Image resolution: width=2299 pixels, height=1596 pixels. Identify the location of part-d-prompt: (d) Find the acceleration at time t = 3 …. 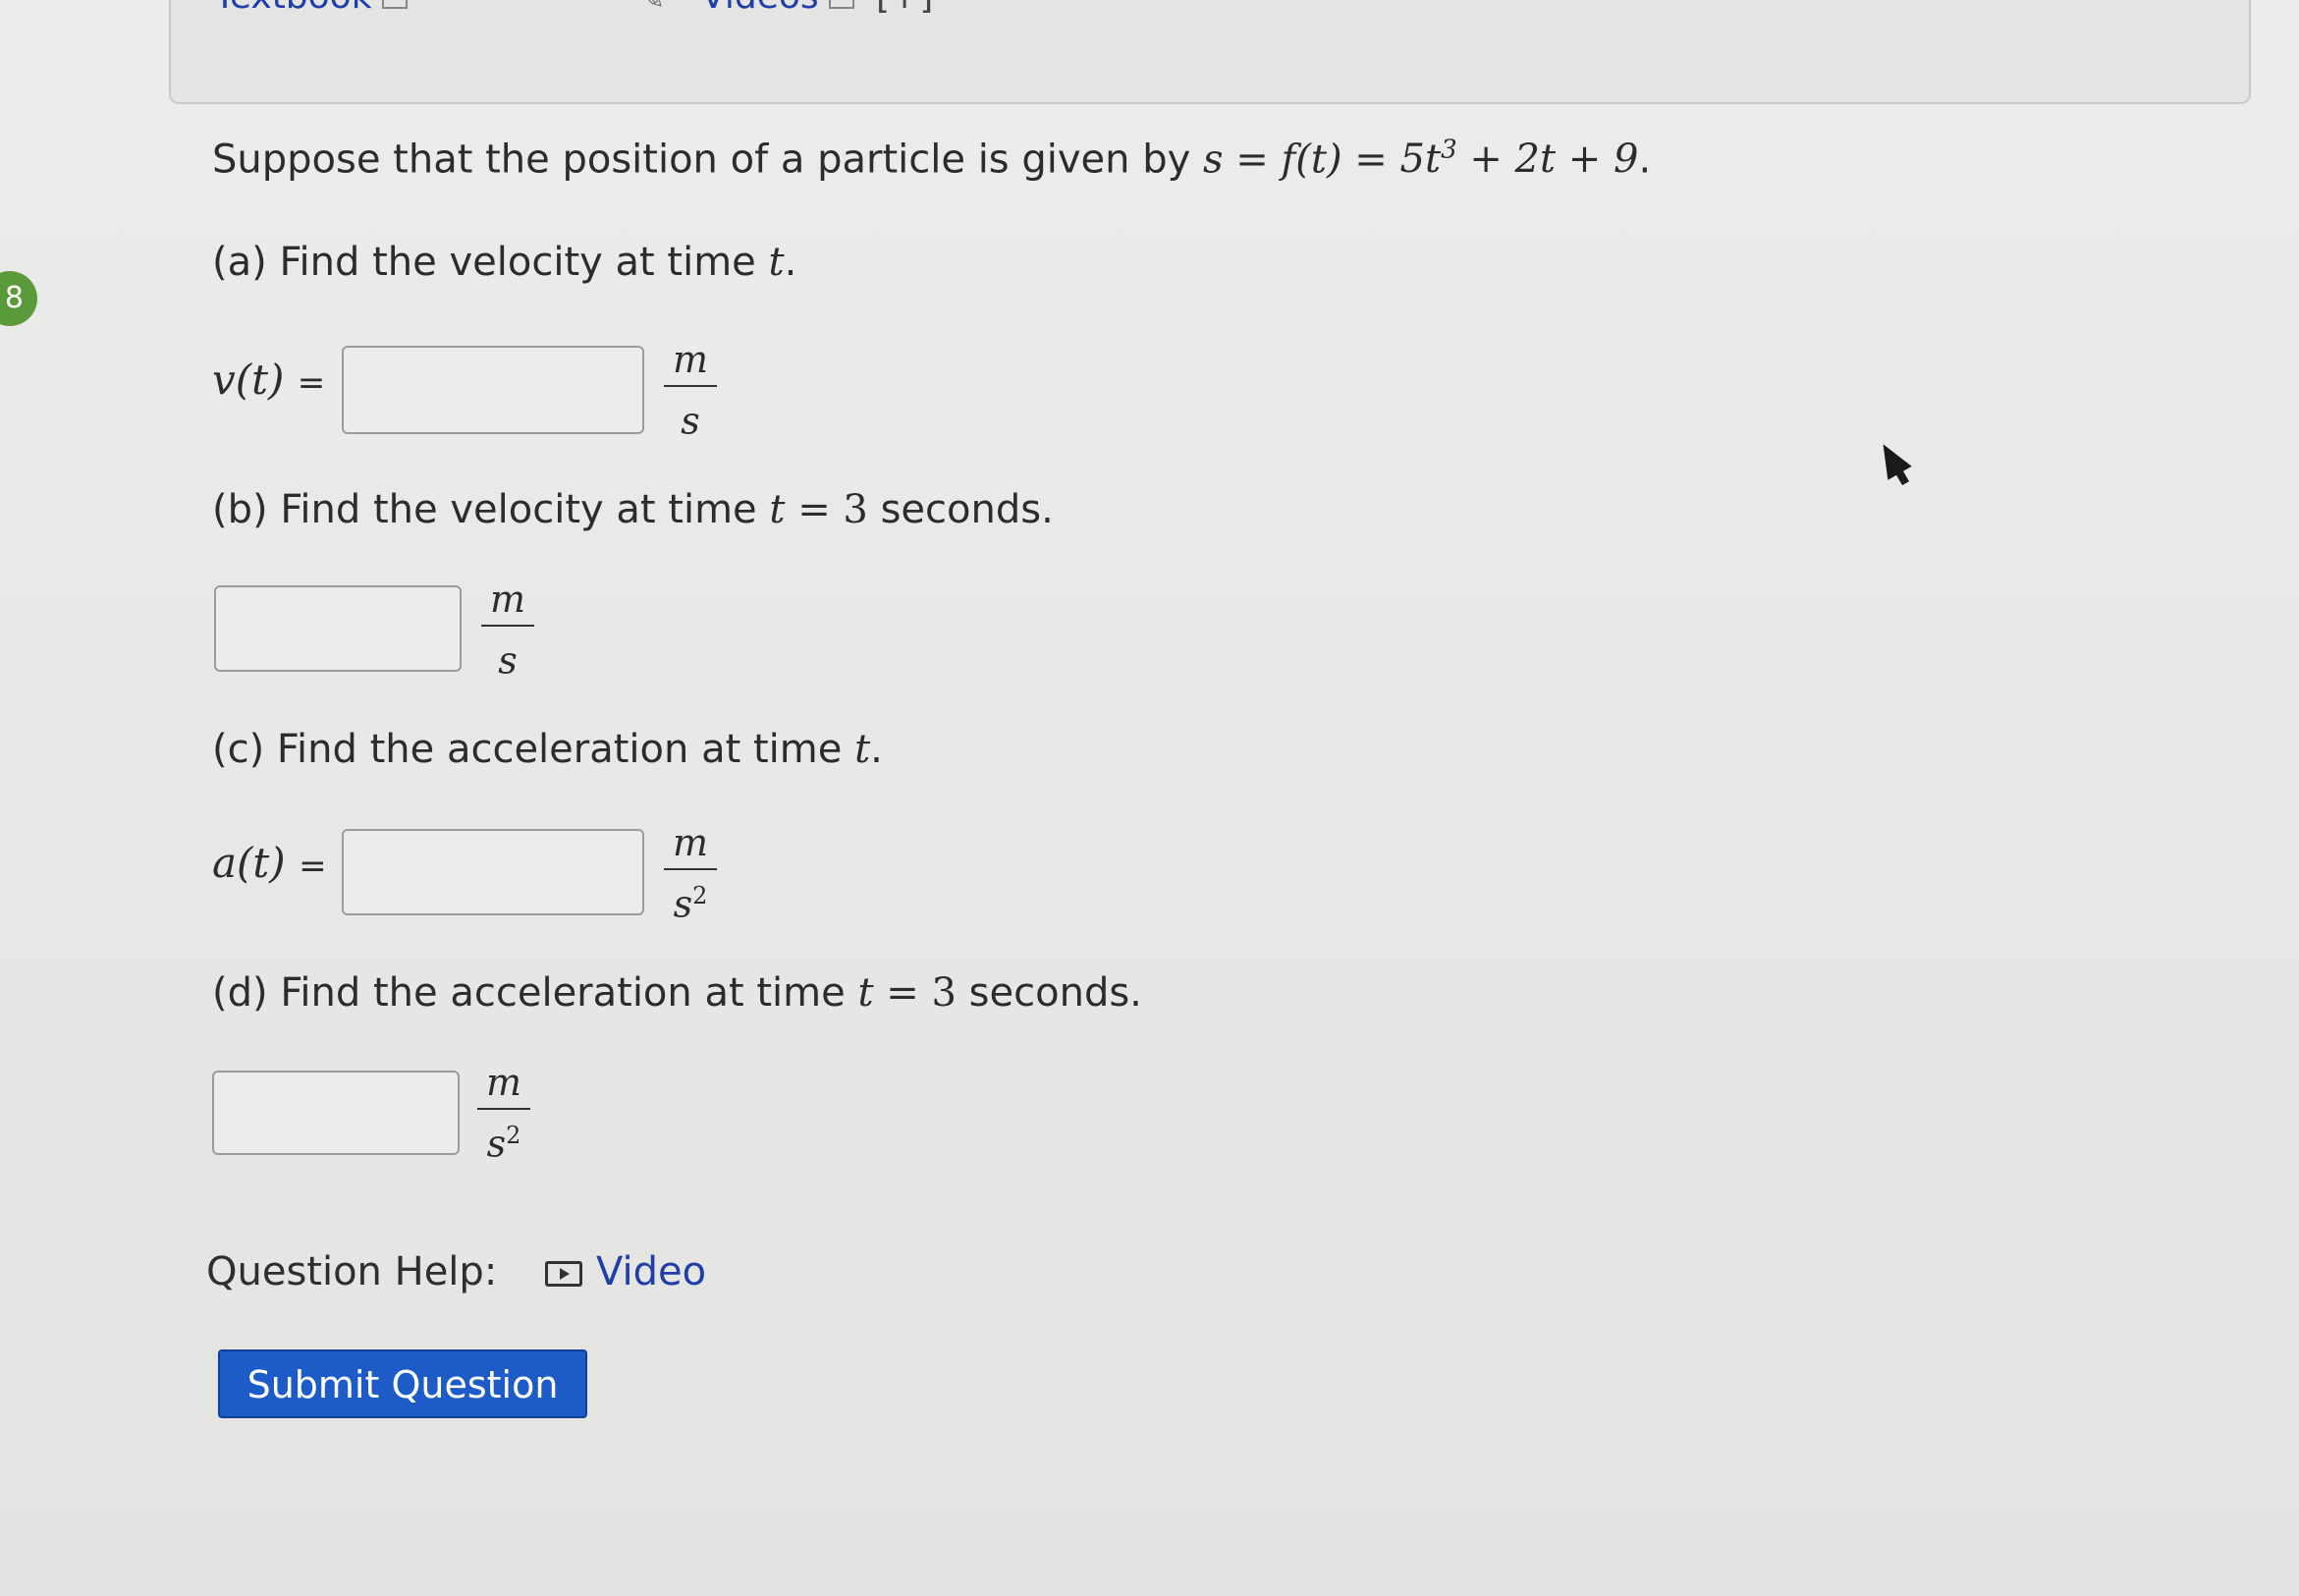
(677, 993).